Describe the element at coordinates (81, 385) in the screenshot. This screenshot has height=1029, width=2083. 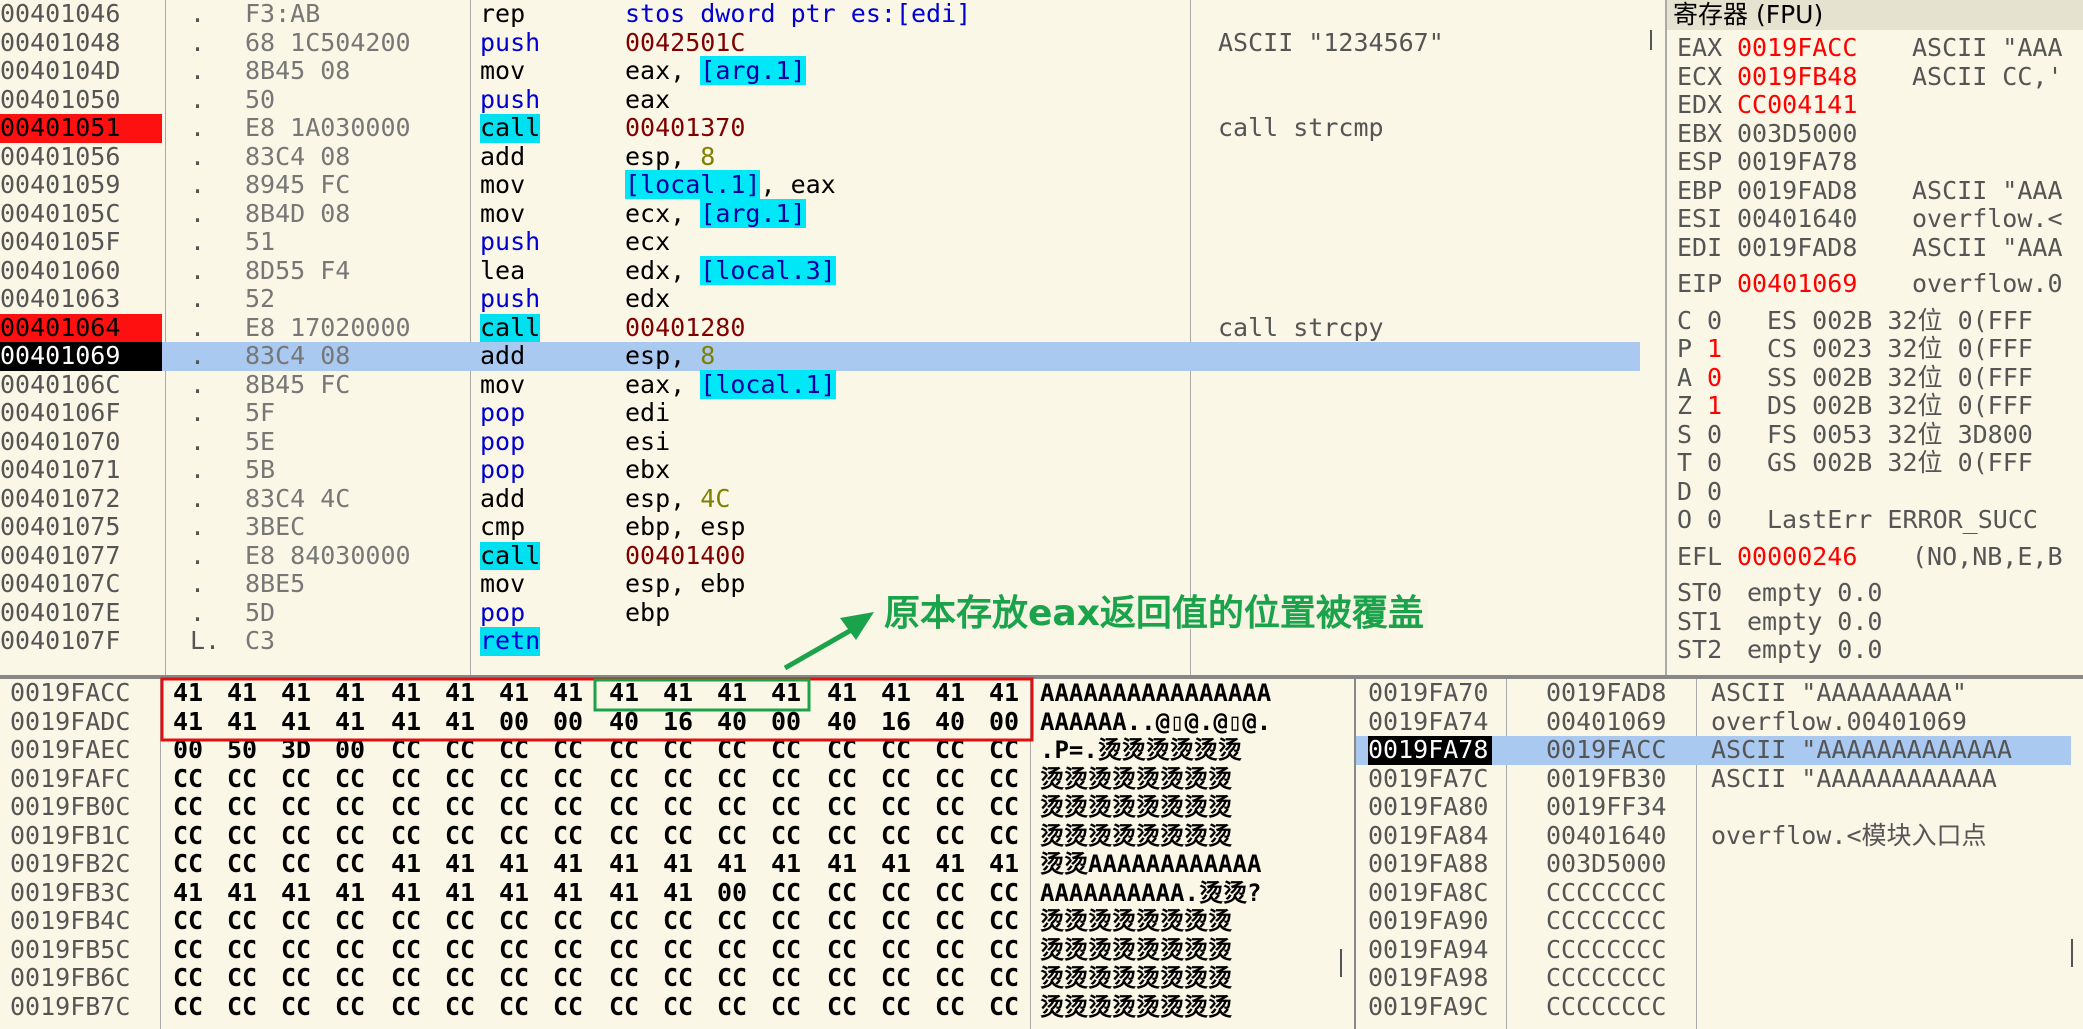
I see `disasm-address: 0040106C` at that location.